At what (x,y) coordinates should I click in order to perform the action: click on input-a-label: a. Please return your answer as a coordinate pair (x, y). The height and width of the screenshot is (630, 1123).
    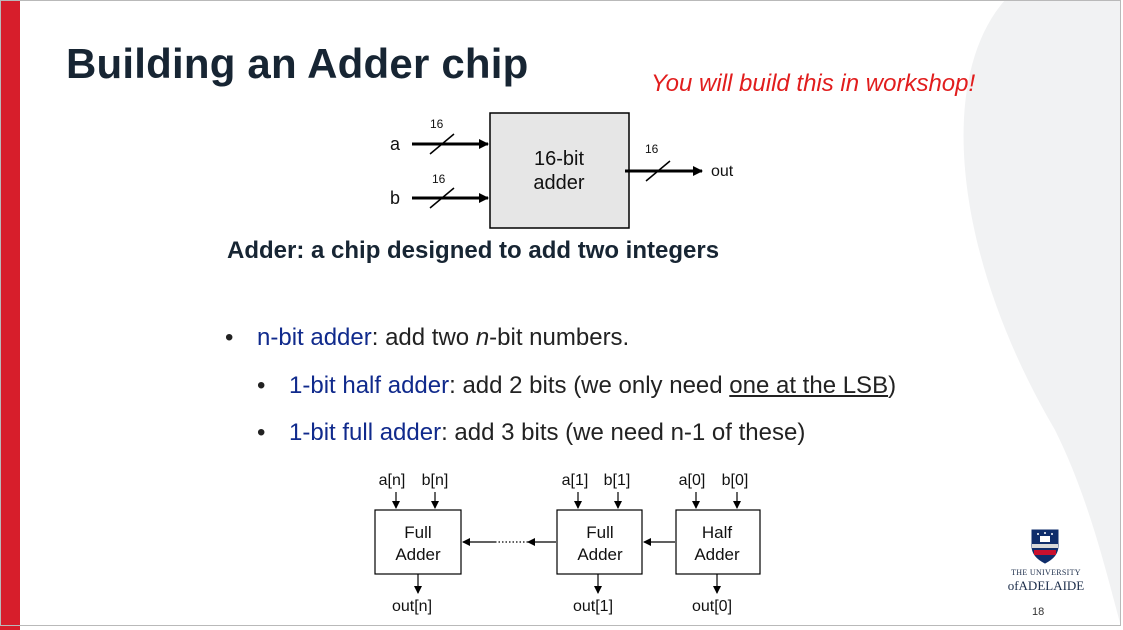
    Looking at the image, I should click on (395, 144).